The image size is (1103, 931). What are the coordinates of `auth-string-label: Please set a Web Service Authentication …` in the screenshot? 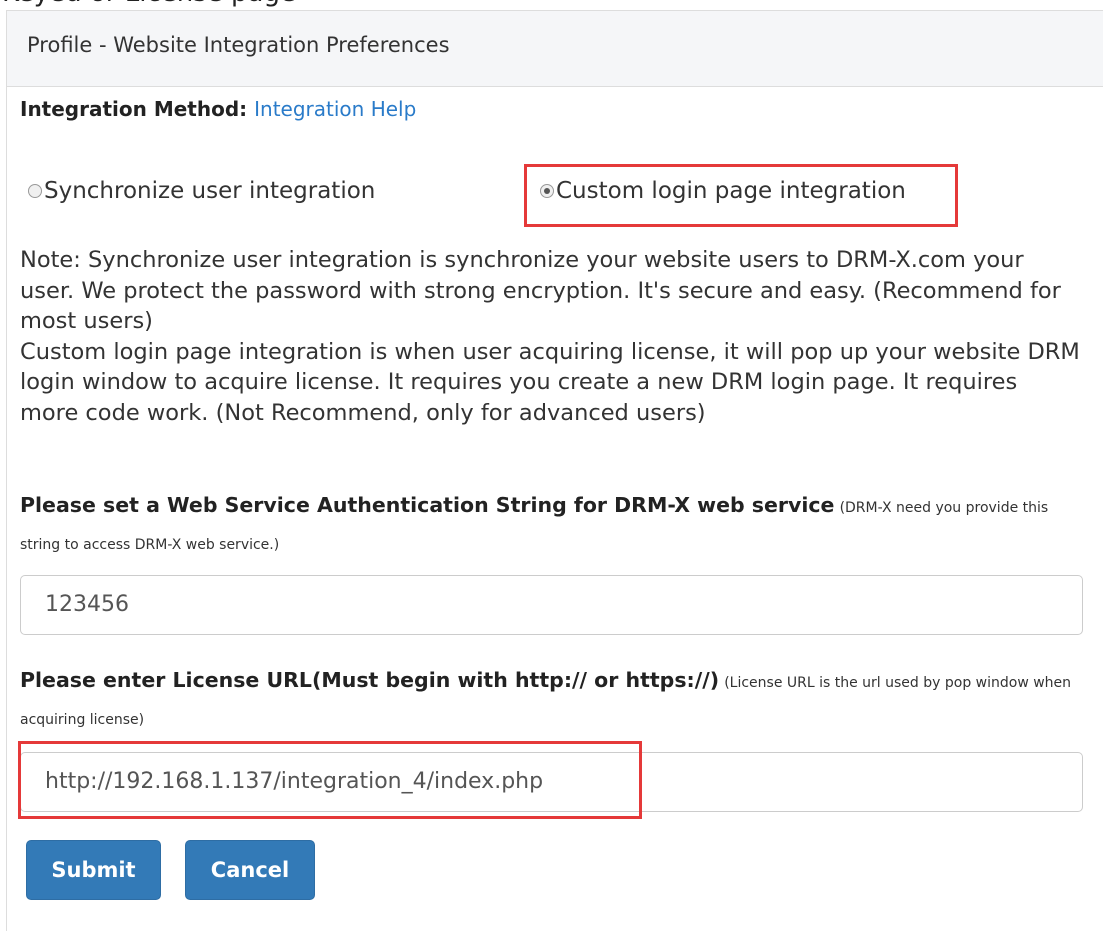 It's located at (550, 525).